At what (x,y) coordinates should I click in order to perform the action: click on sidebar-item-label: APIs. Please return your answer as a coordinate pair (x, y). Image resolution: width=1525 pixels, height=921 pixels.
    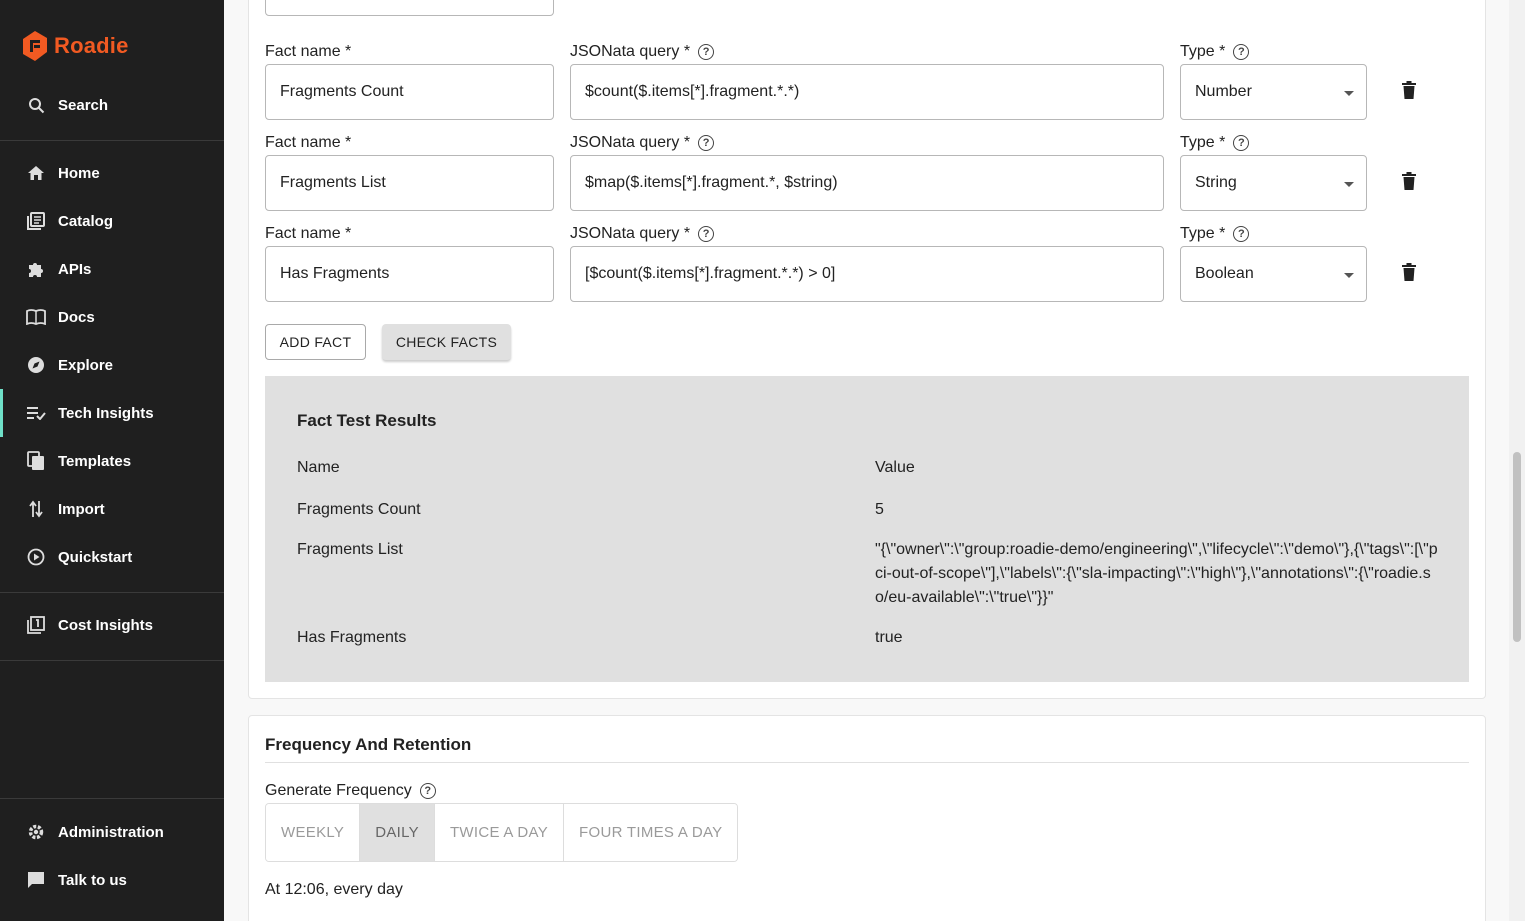
    Looking at the image, I should click on (75, 269).